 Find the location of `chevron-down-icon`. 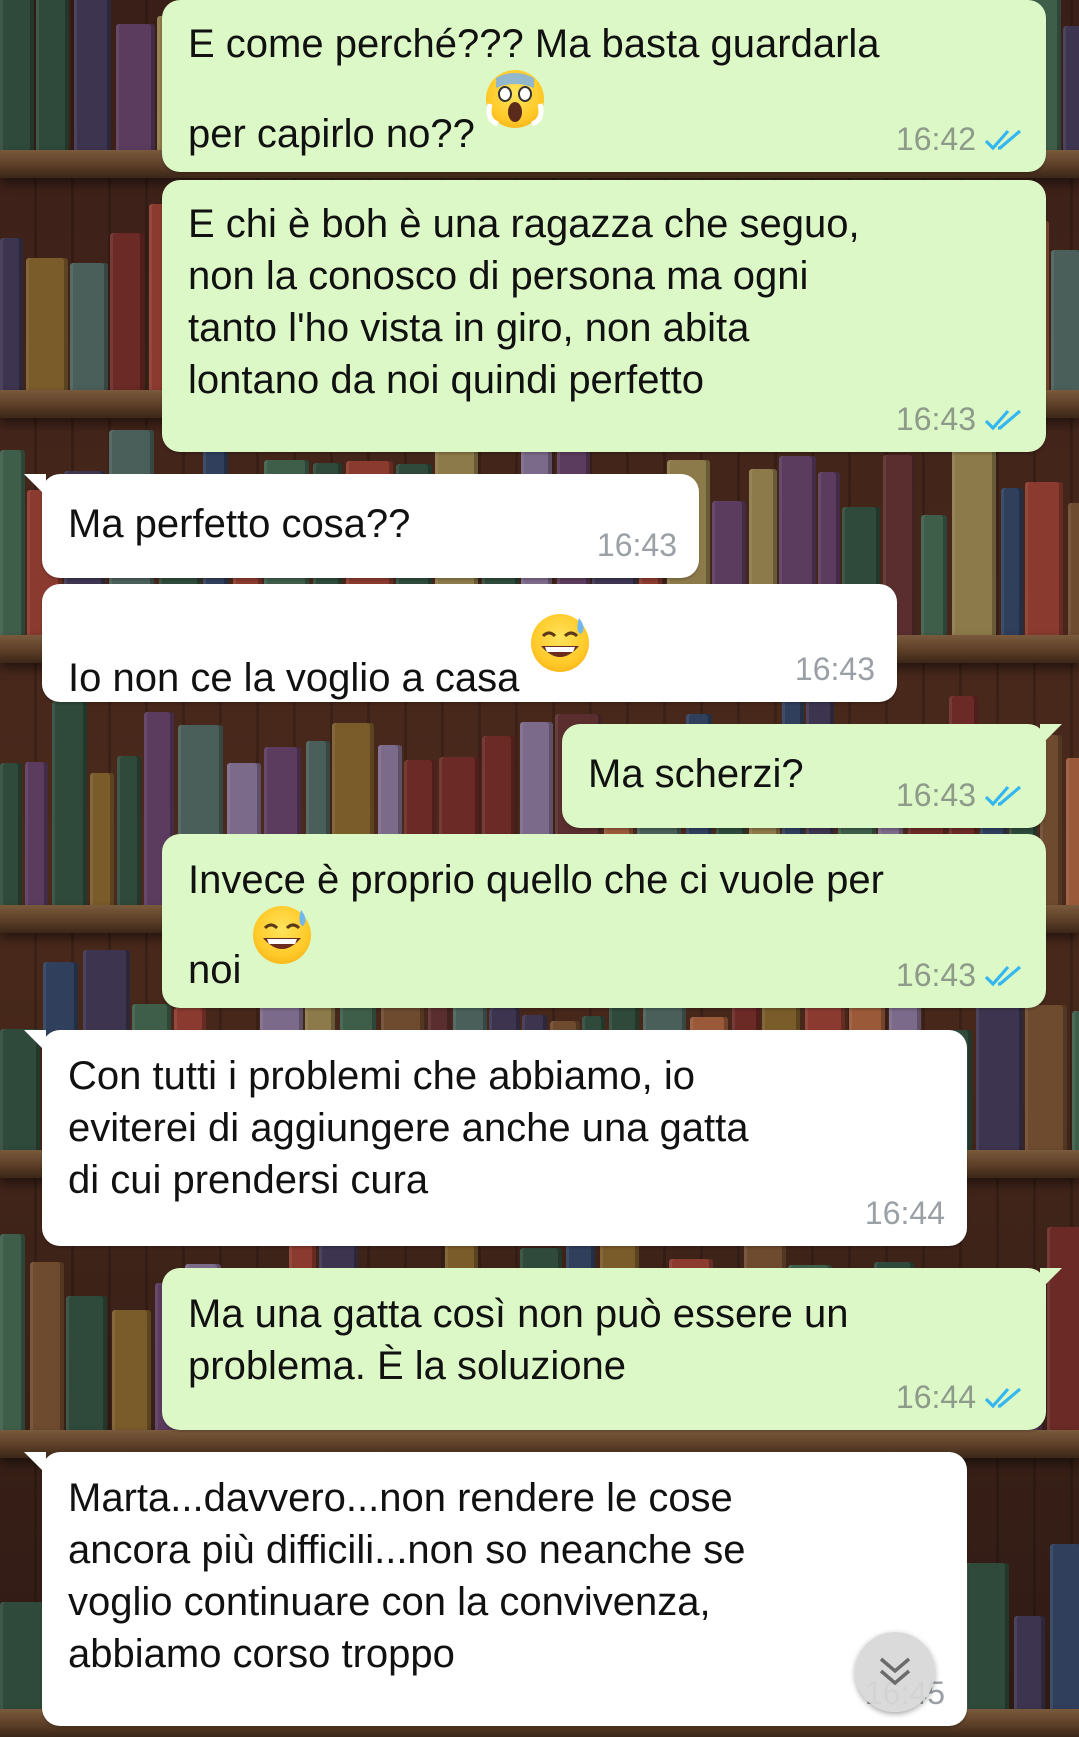

chevron-down-icon is located at coordinates (895, 1671).